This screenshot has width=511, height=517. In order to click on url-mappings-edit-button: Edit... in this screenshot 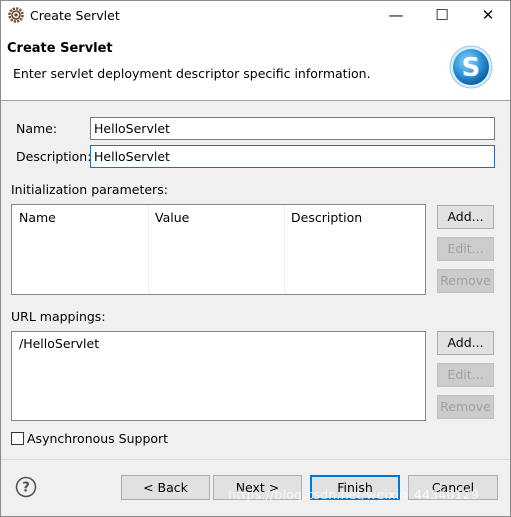, I will do `click(465, 375)`.